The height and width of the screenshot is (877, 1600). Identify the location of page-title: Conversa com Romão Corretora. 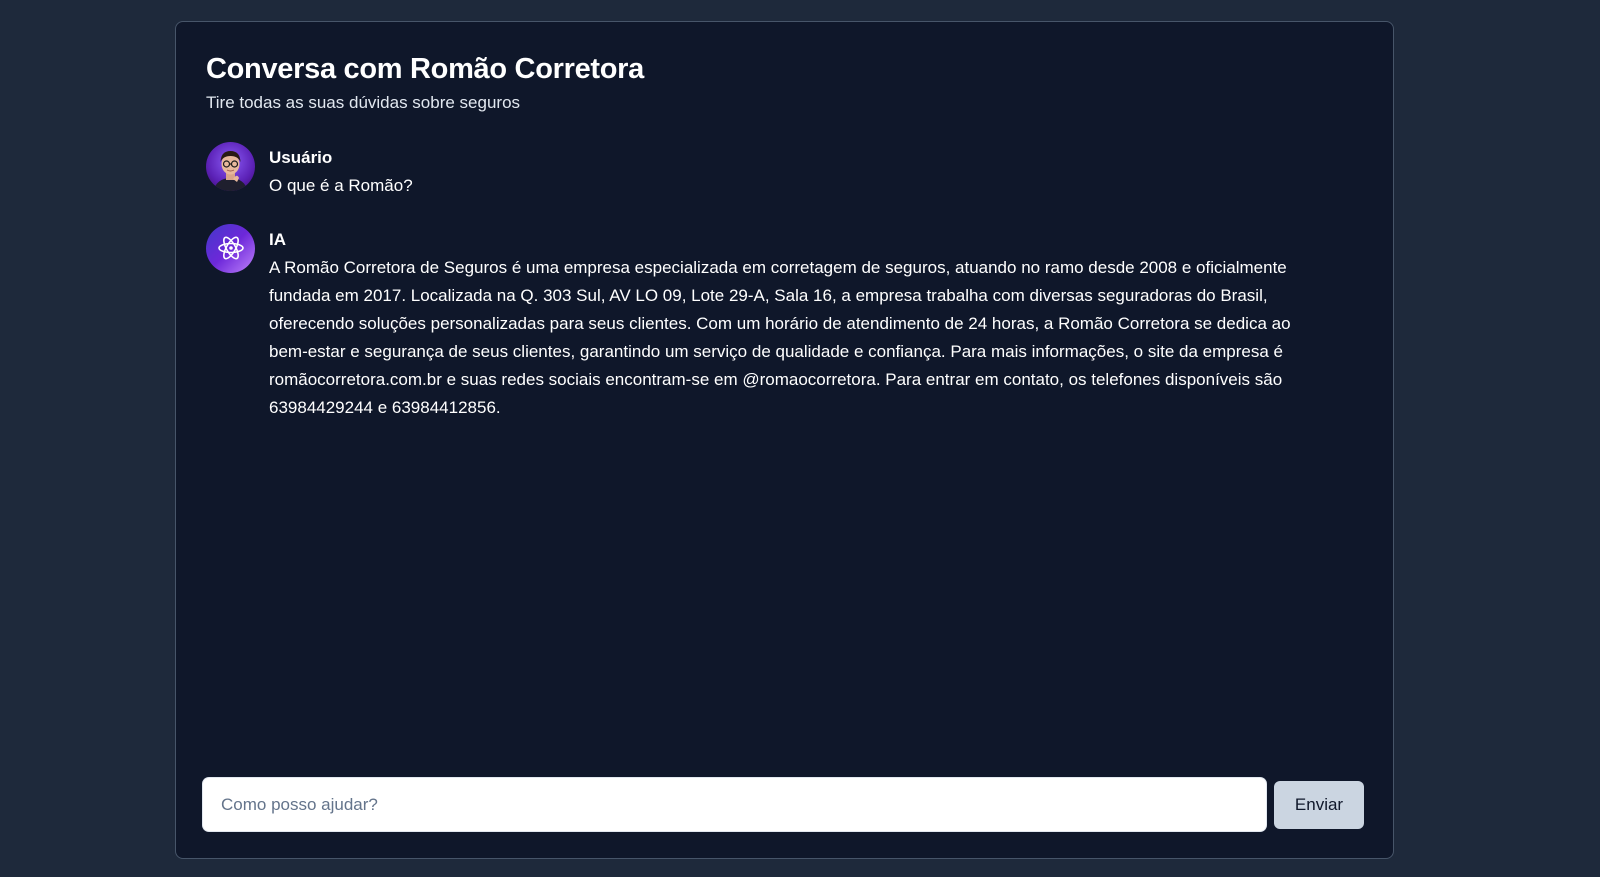
(425, 69).